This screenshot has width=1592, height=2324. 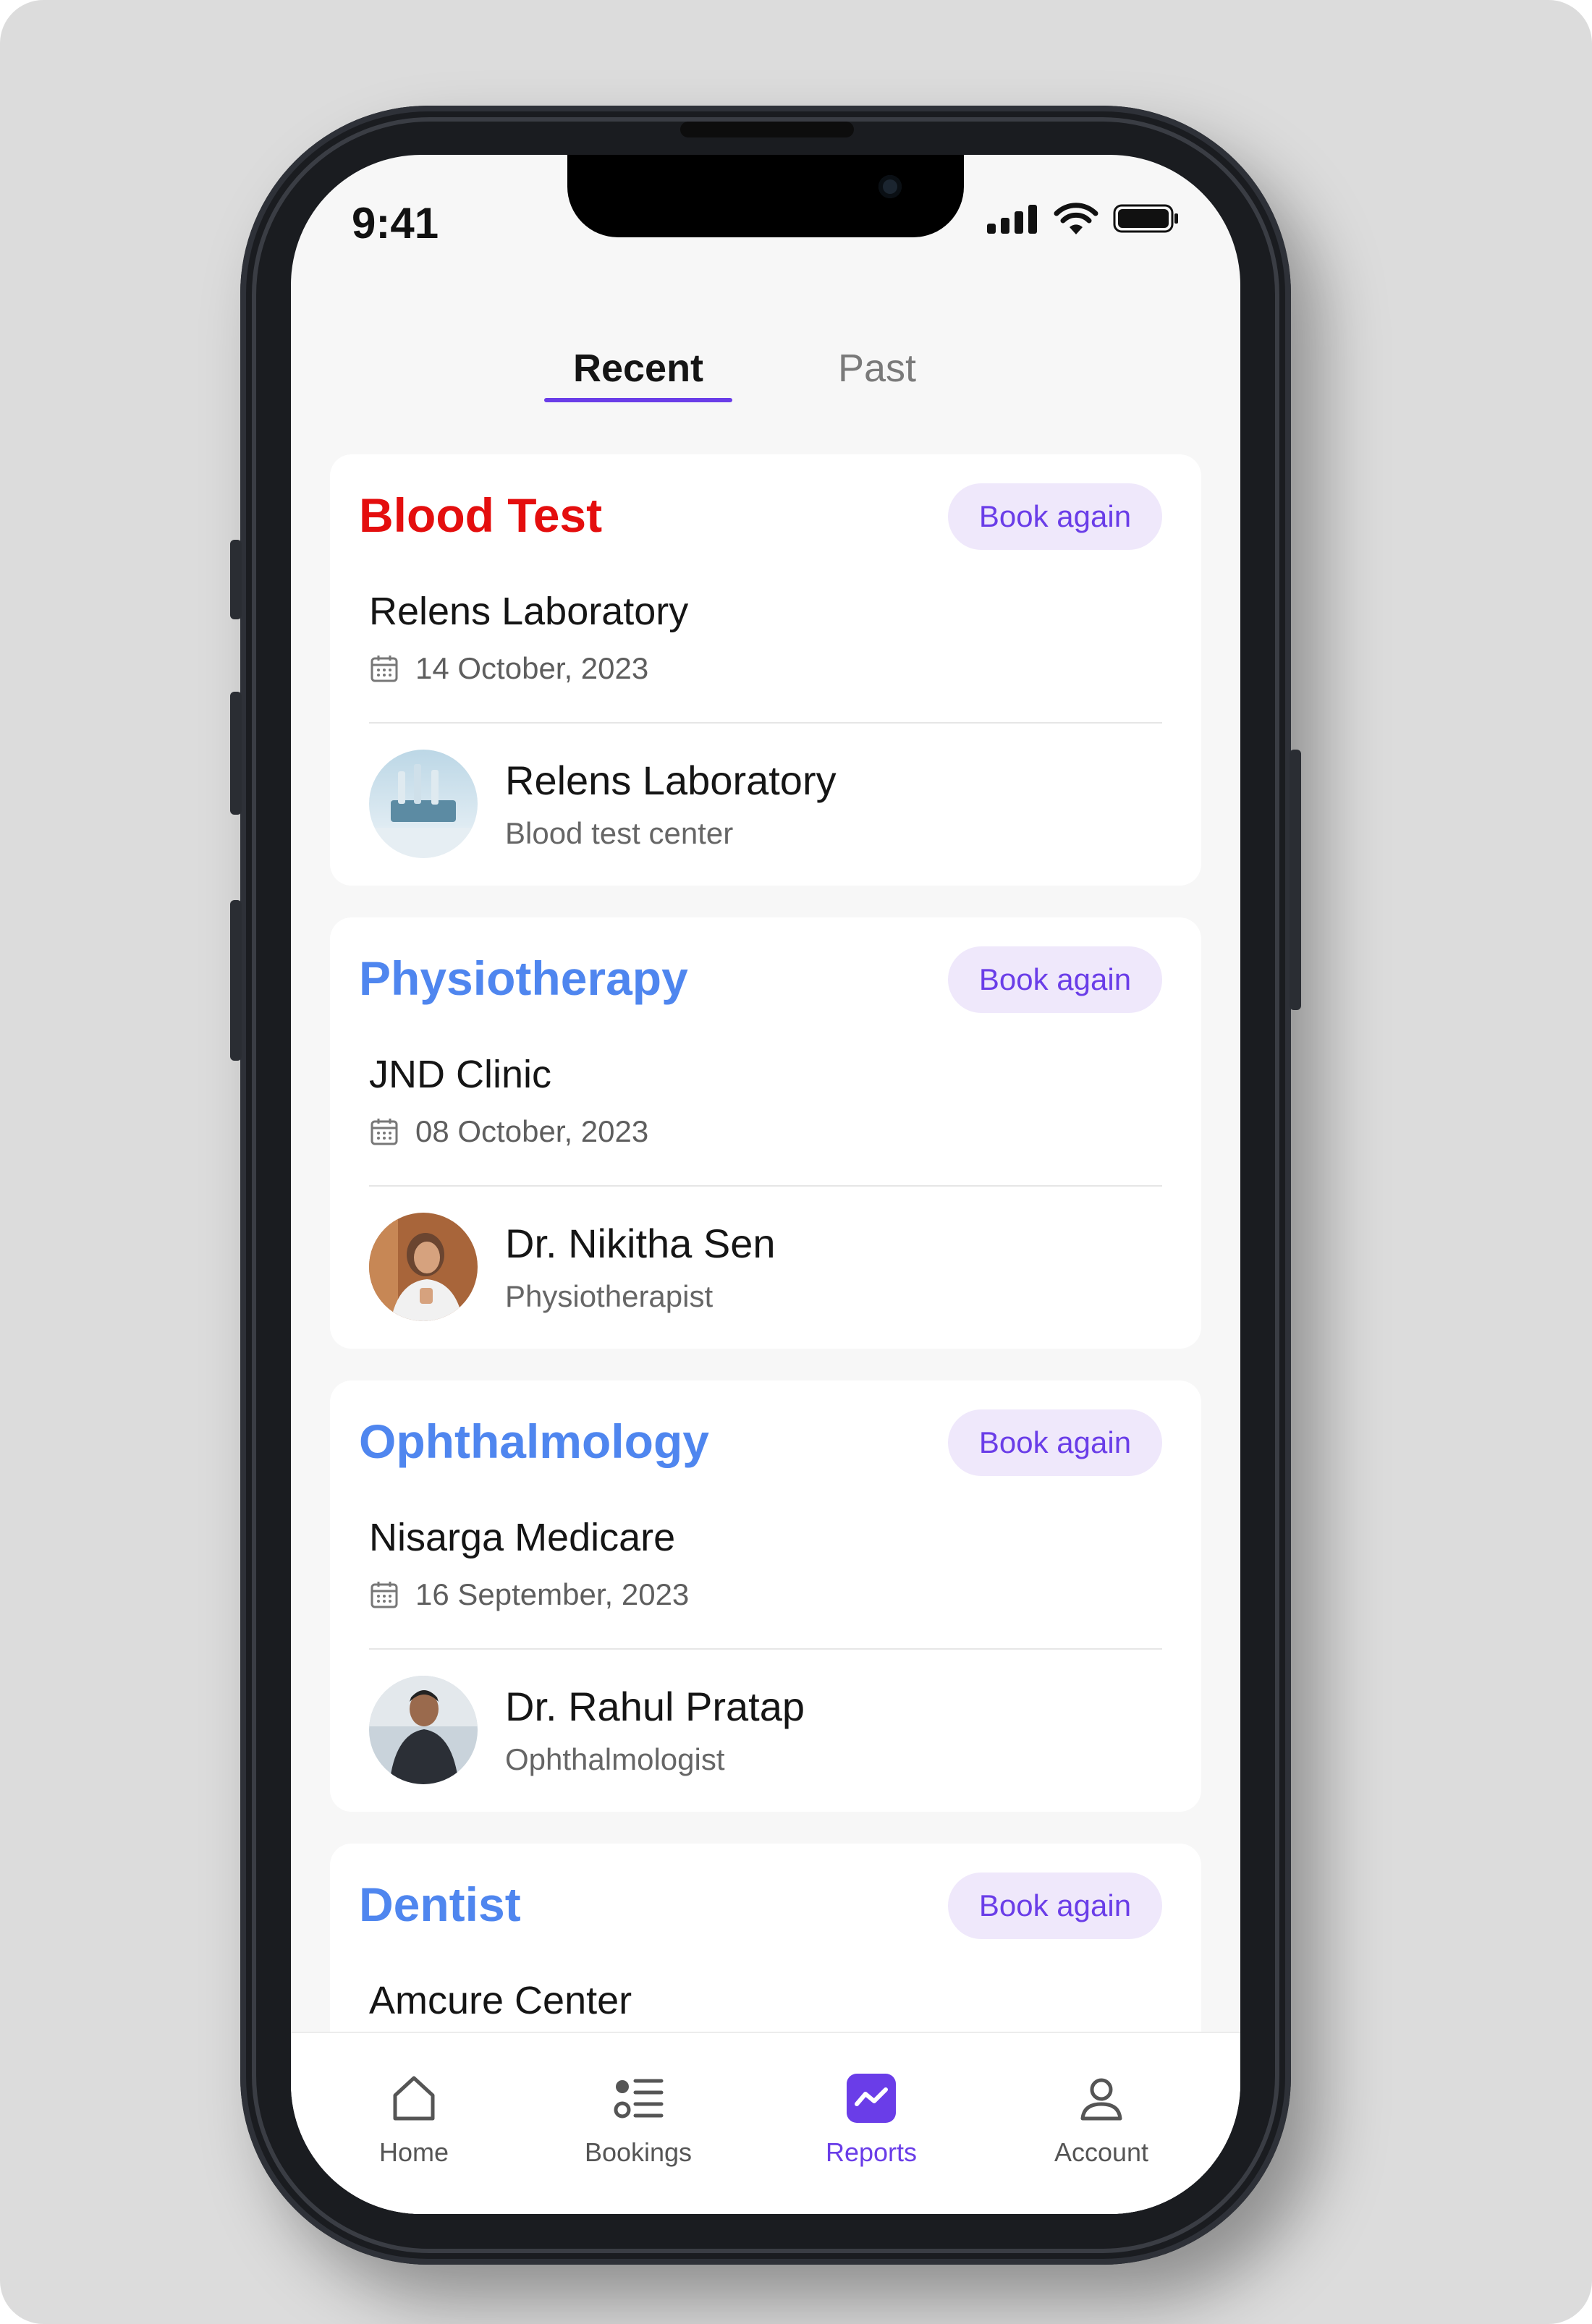 What do you see at coordinates (534, 1441) in the screenshot?
I see `card-category: Ophthalmology` at bounding box center [534, 1441].